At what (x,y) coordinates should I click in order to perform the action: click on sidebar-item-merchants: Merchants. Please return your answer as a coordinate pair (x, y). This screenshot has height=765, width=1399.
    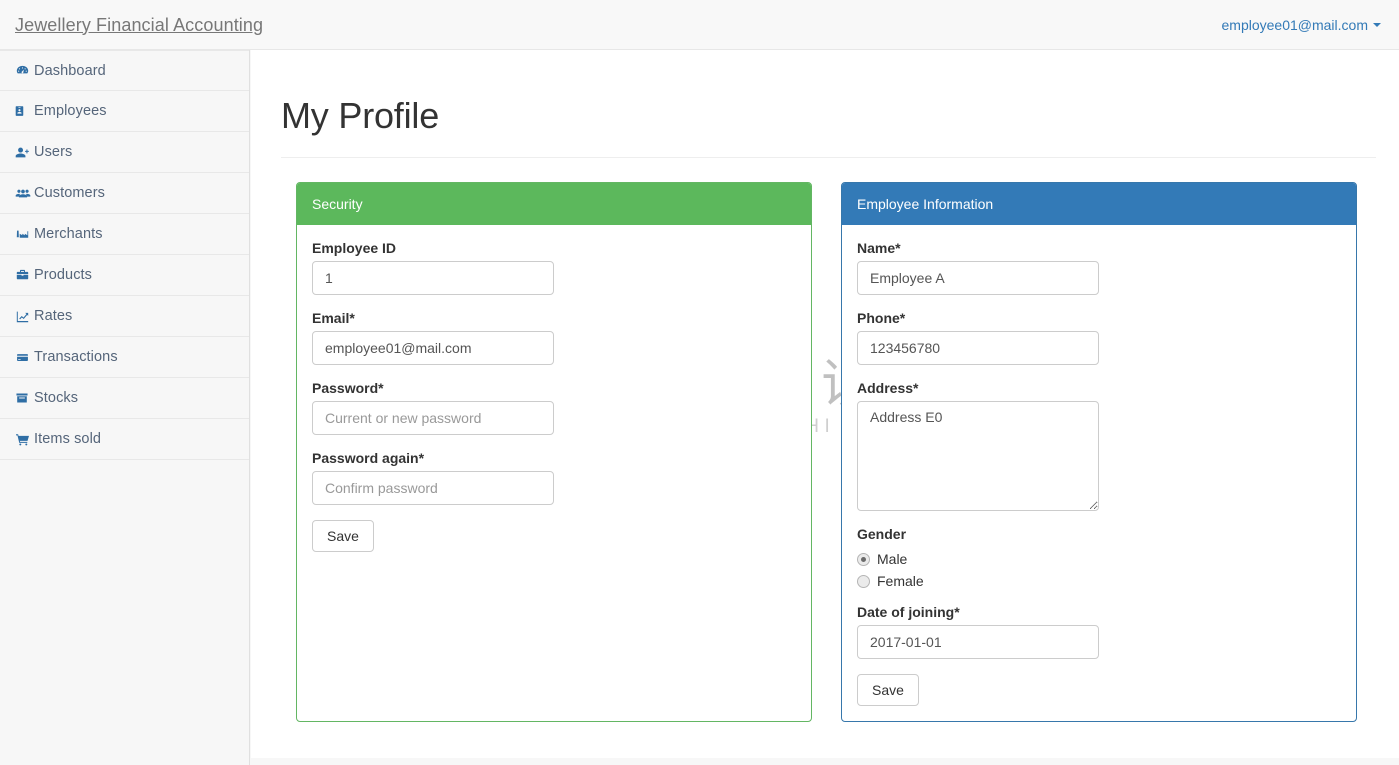
    Looking at the image, I should click on (124, 234).